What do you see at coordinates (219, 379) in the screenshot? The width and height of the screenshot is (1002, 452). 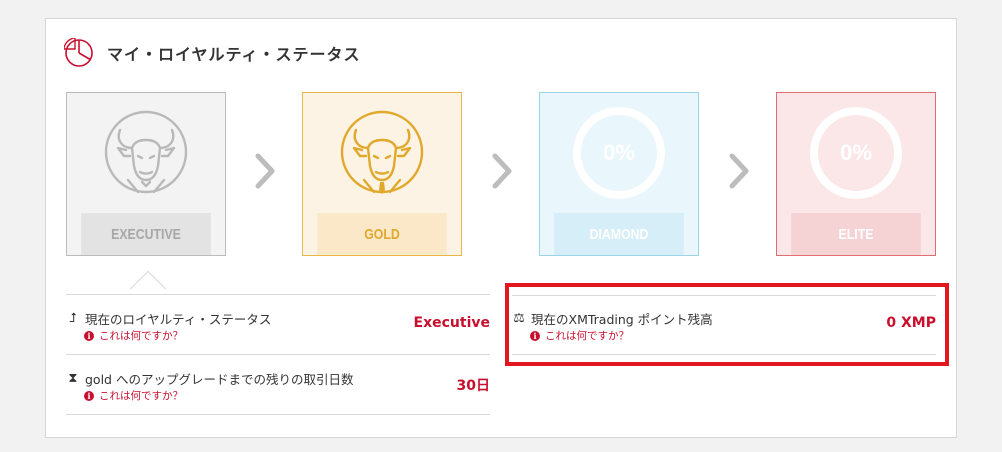 I see `row-label: gold へのアップグレードまでの残りの取引日数` at bounding box center [219, 379].